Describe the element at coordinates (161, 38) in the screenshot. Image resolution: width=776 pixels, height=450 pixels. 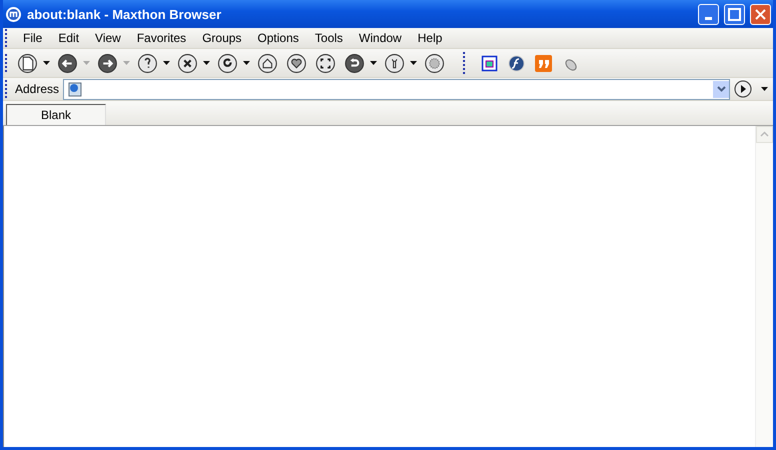
I see `menu-item: Favorites` at that location.